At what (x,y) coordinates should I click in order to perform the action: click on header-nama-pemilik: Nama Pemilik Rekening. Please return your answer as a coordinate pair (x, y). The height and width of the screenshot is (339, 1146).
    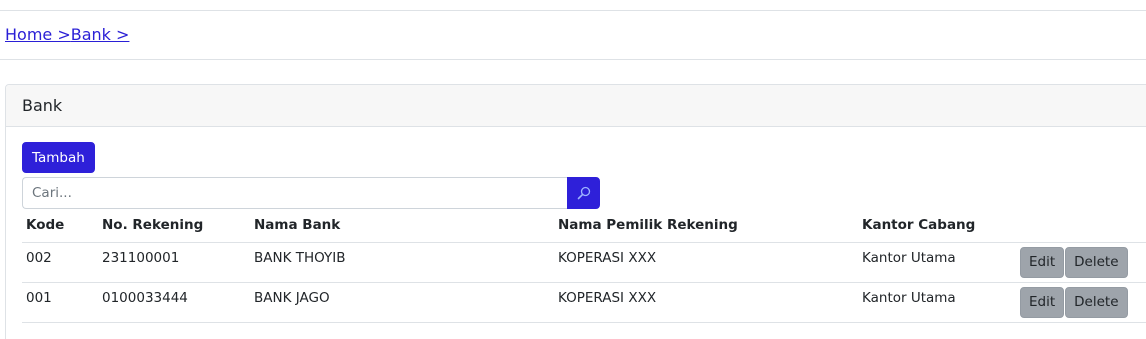
    Looking at the image, I should click on (706, 226).